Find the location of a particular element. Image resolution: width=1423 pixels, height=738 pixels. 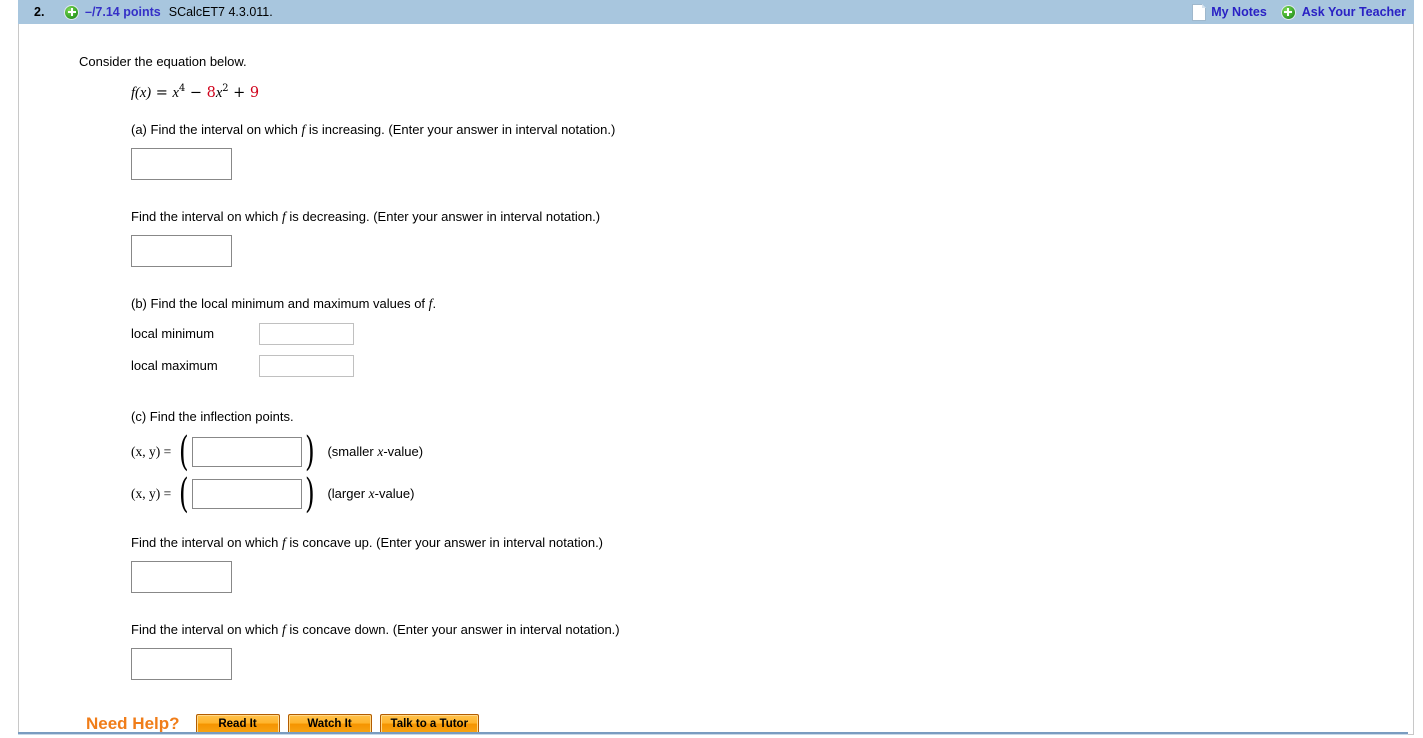

equation-display: f(x) = x4 − 8x2 + 9 is located at coordinates (772, 91).